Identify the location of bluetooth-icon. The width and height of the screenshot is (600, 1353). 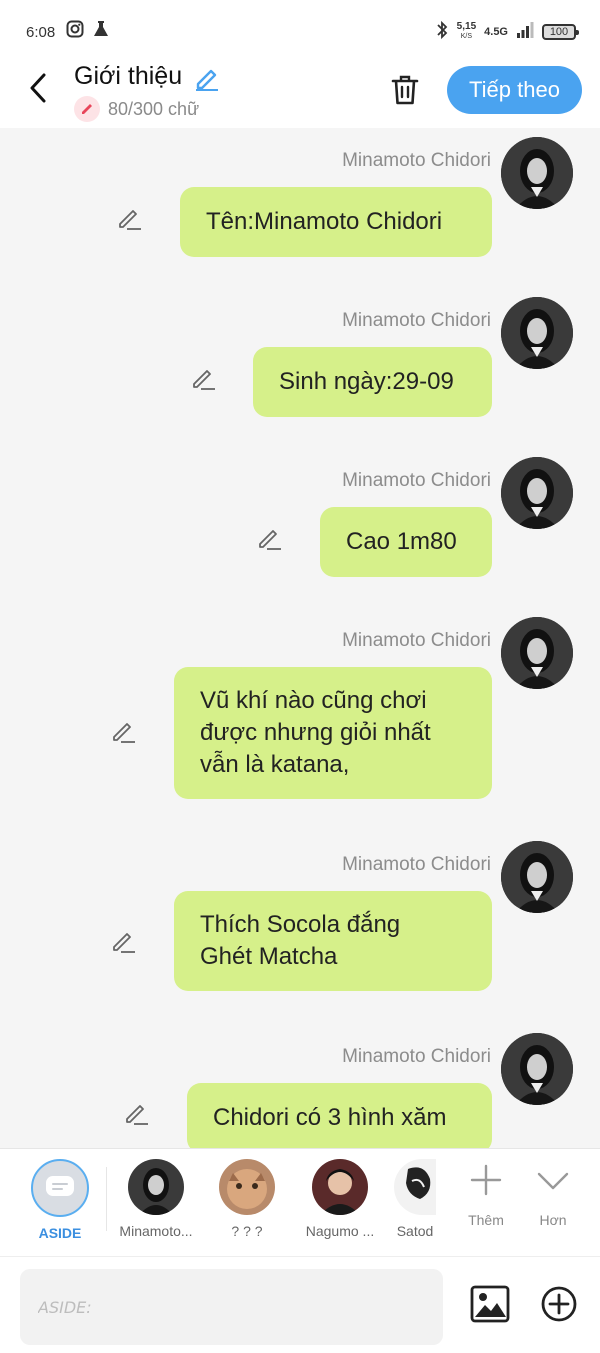
(442, 32).